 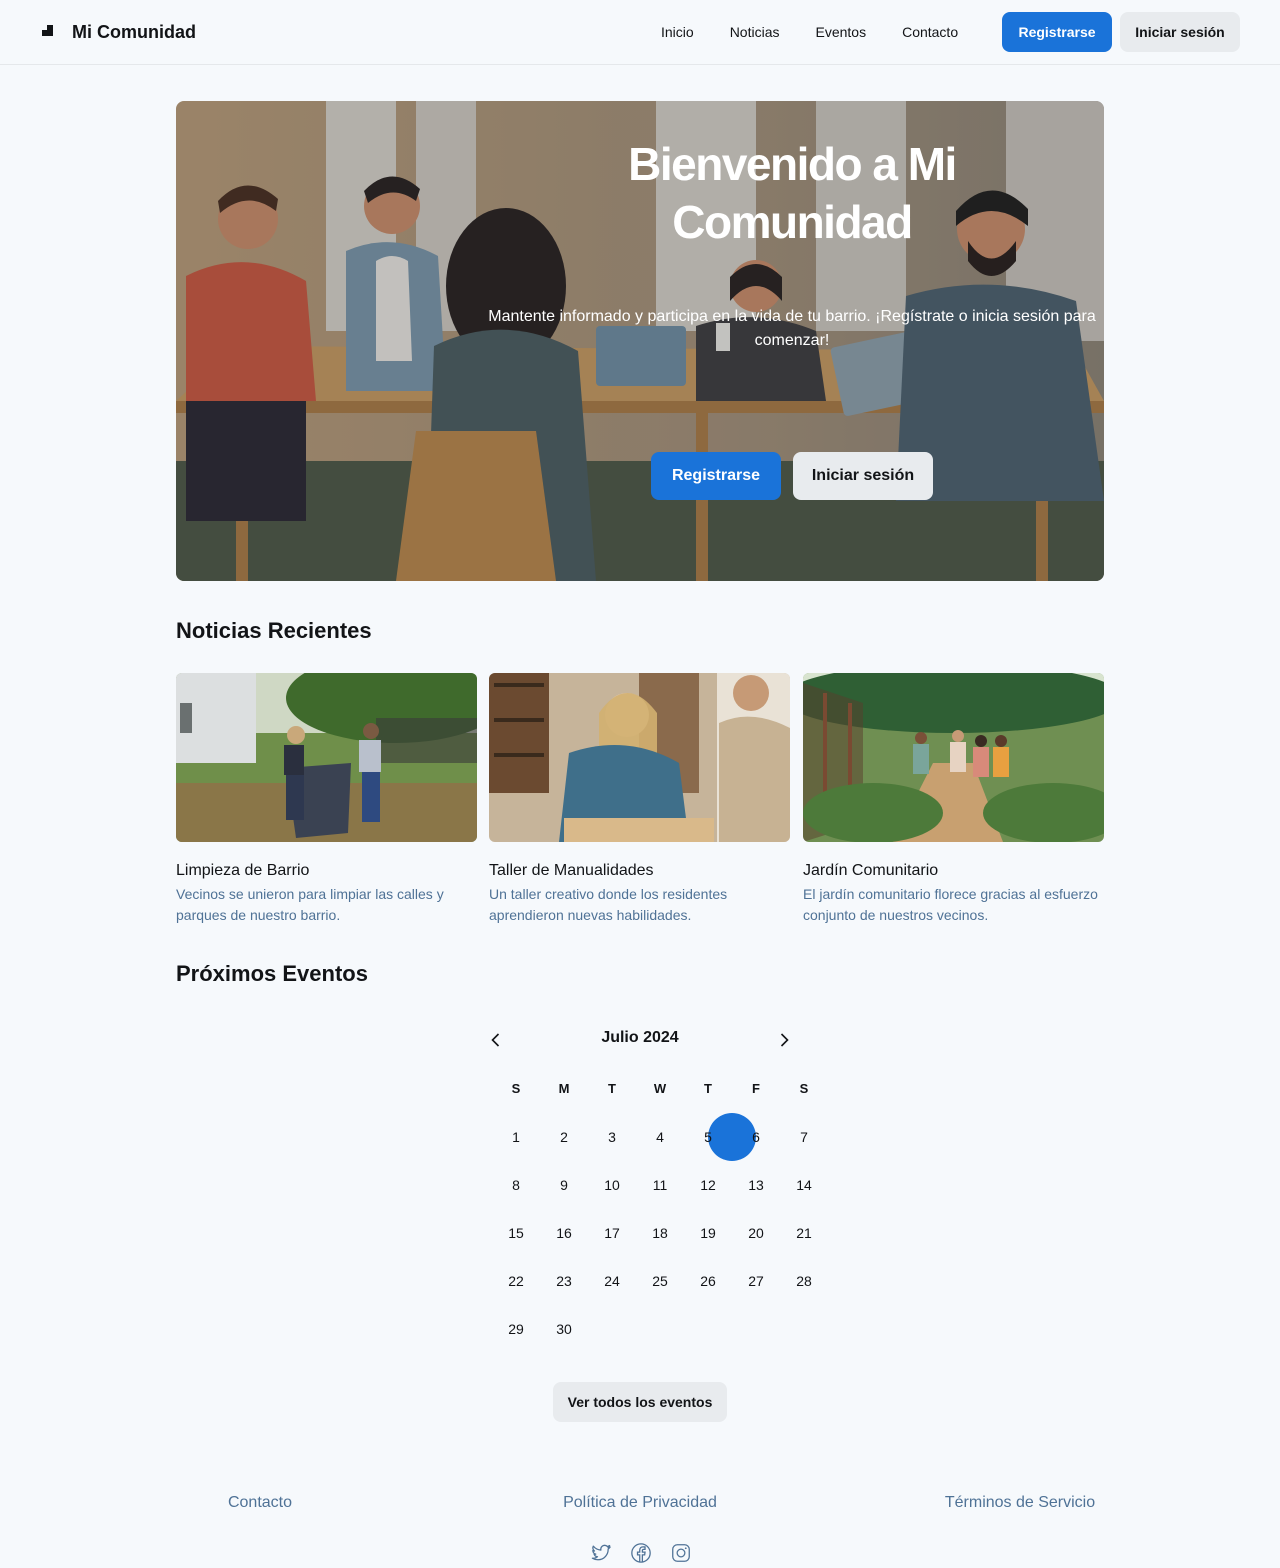 What do you see at coordinates (708, 1185) in the screenshot?
I see `calendar-day: 12` at bounding box center [708, 1185].